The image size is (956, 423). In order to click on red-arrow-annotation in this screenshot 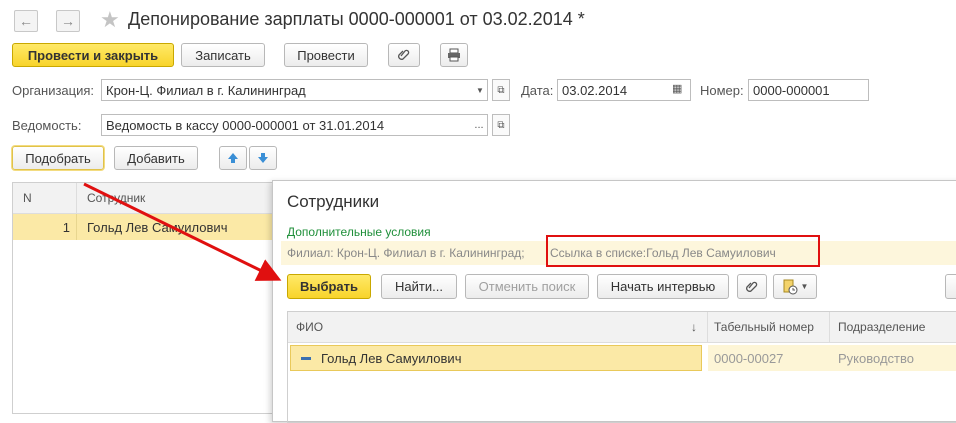, I will do `click(182, 231)`.